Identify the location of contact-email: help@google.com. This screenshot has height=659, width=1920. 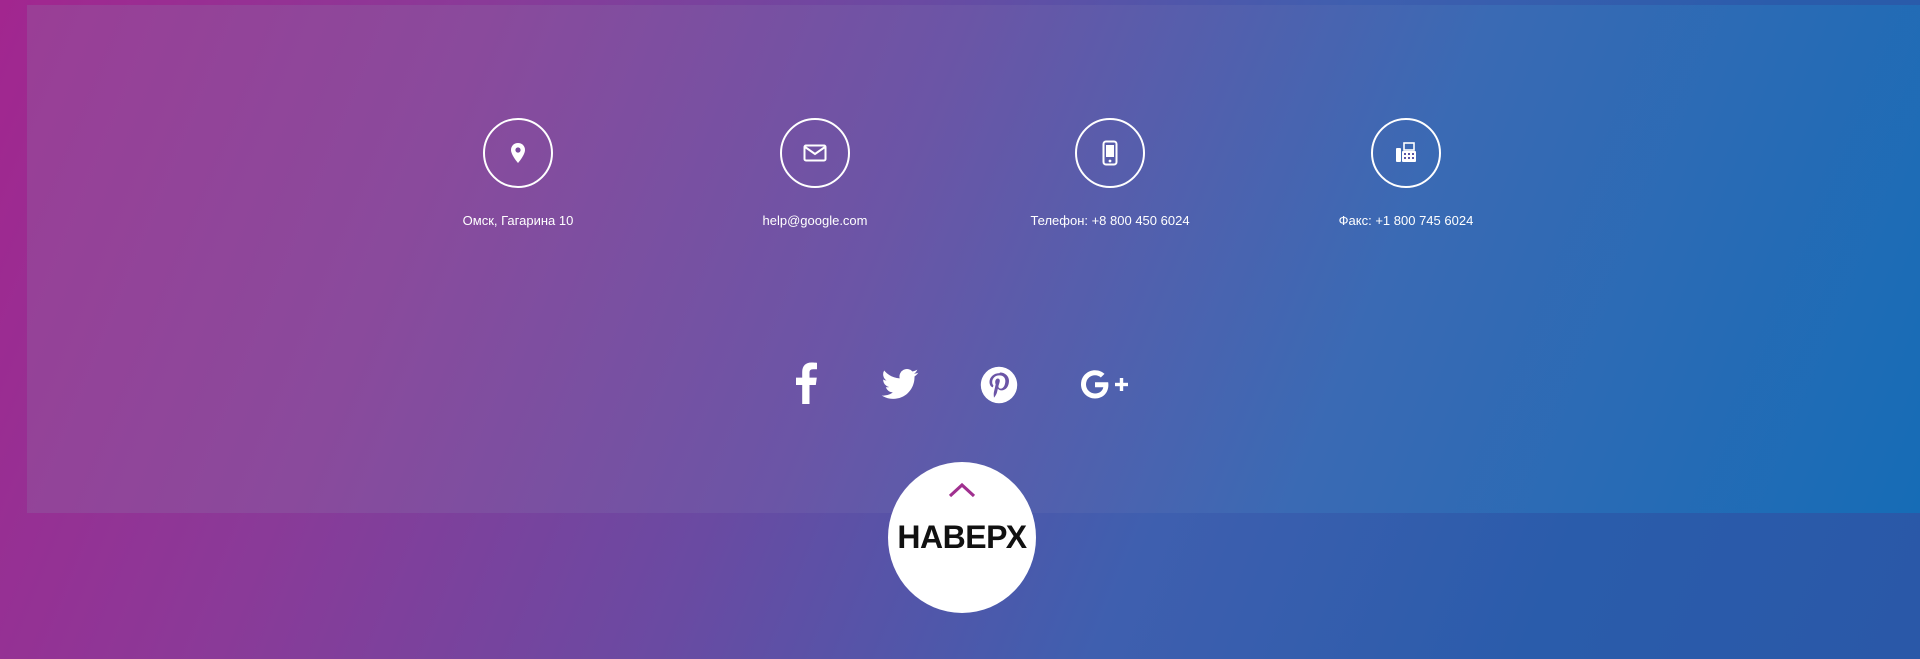
(815, 173).